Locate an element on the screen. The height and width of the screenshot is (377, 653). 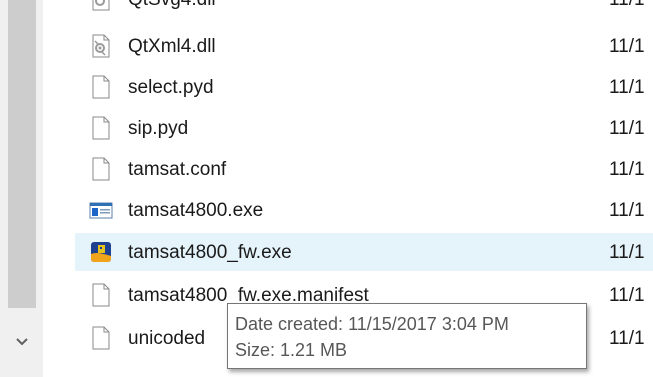
vertical-scrollbar is located at coordinates (21, 188).